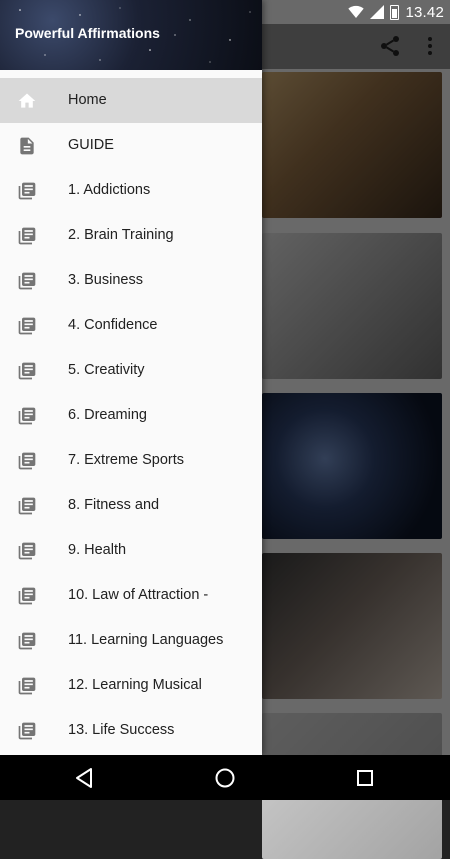 Image resolution: width=450 pixels, height=859 pixels. I want to click on system-nav-bar, so click(225, 777).